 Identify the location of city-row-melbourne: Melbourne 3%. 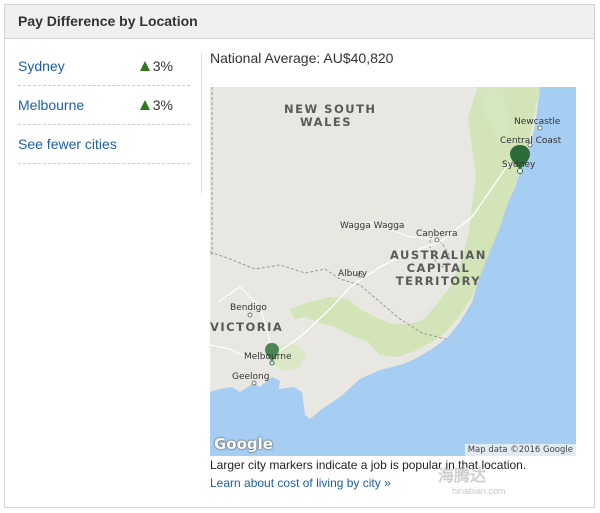
(104, 105).